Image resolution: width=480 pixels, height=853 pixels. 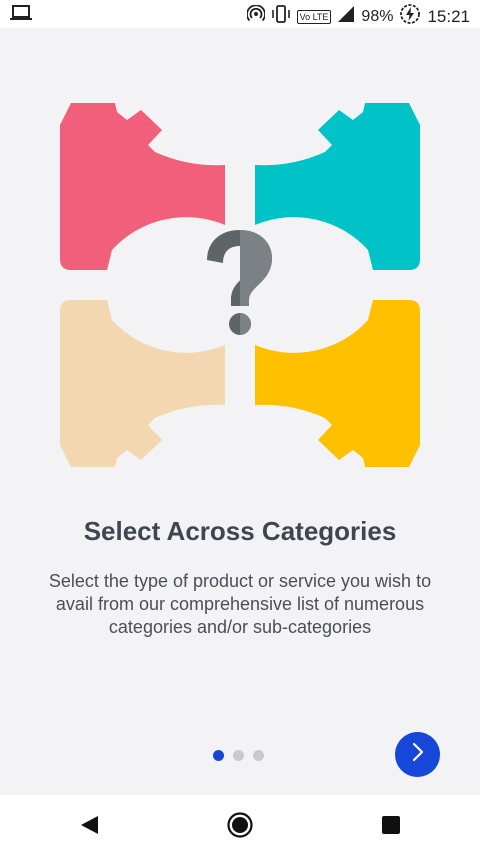 What do you see at coordinates (21, 15) in the screenshot?
I see `laptop-icon` at bounding box center [21, 15].